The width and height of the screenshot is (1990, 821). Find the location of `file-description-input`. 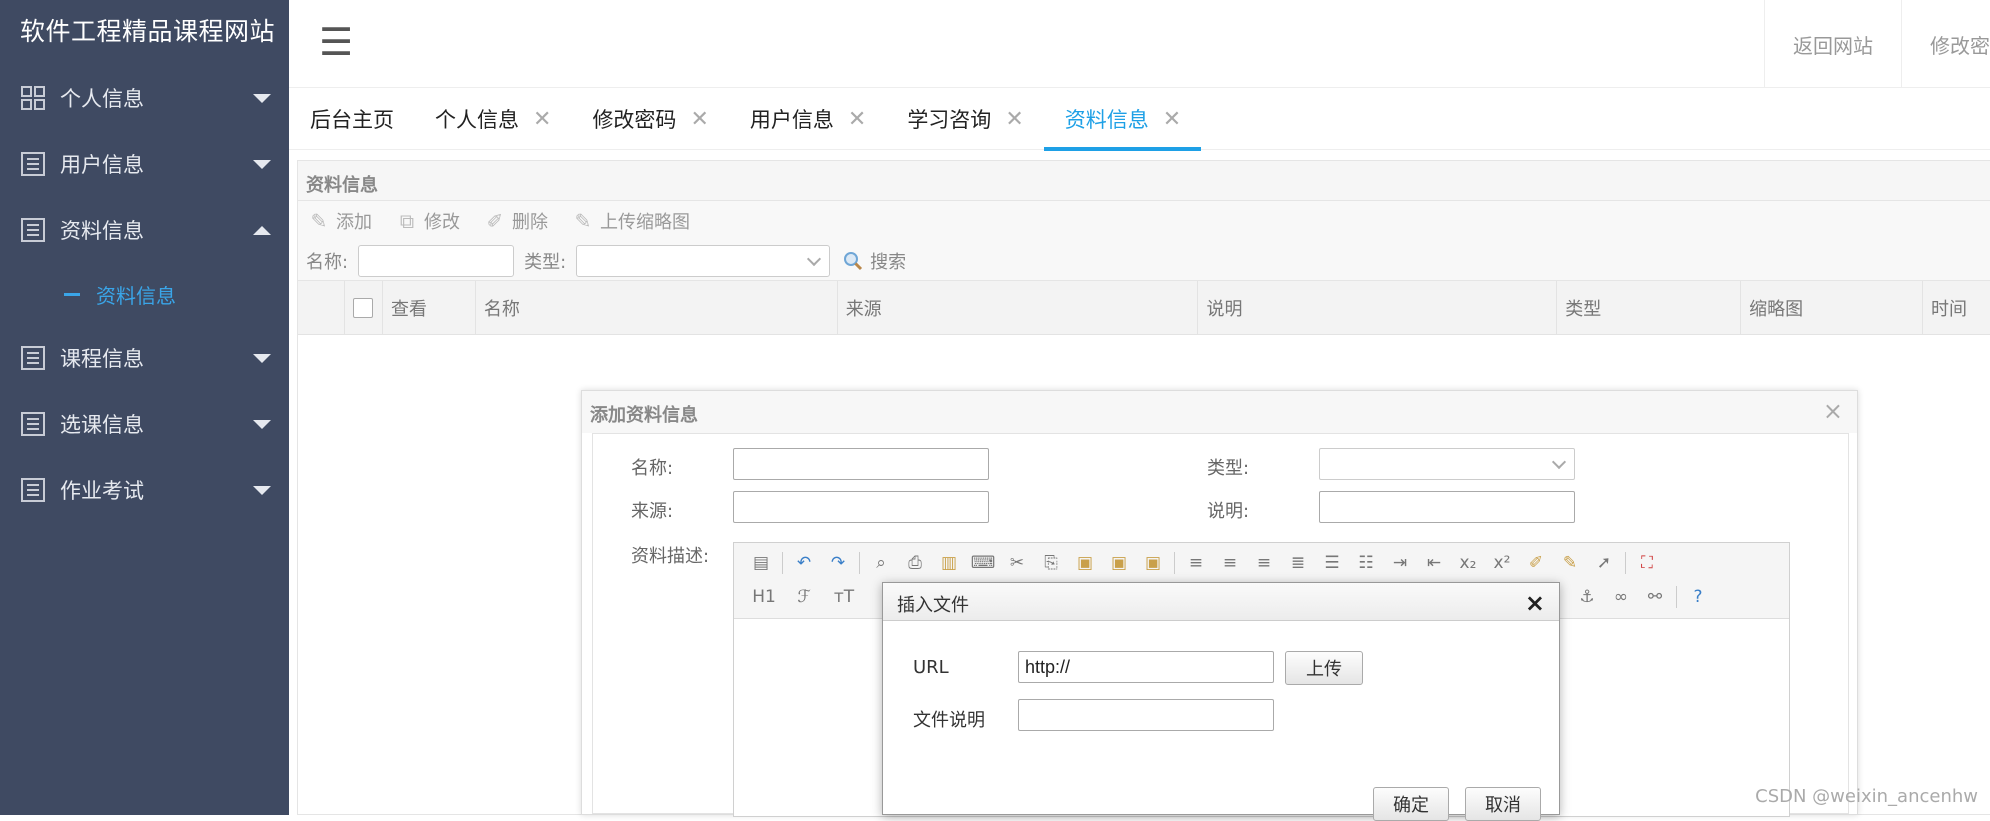

file-description-input is located at coordinates (1146, 715).